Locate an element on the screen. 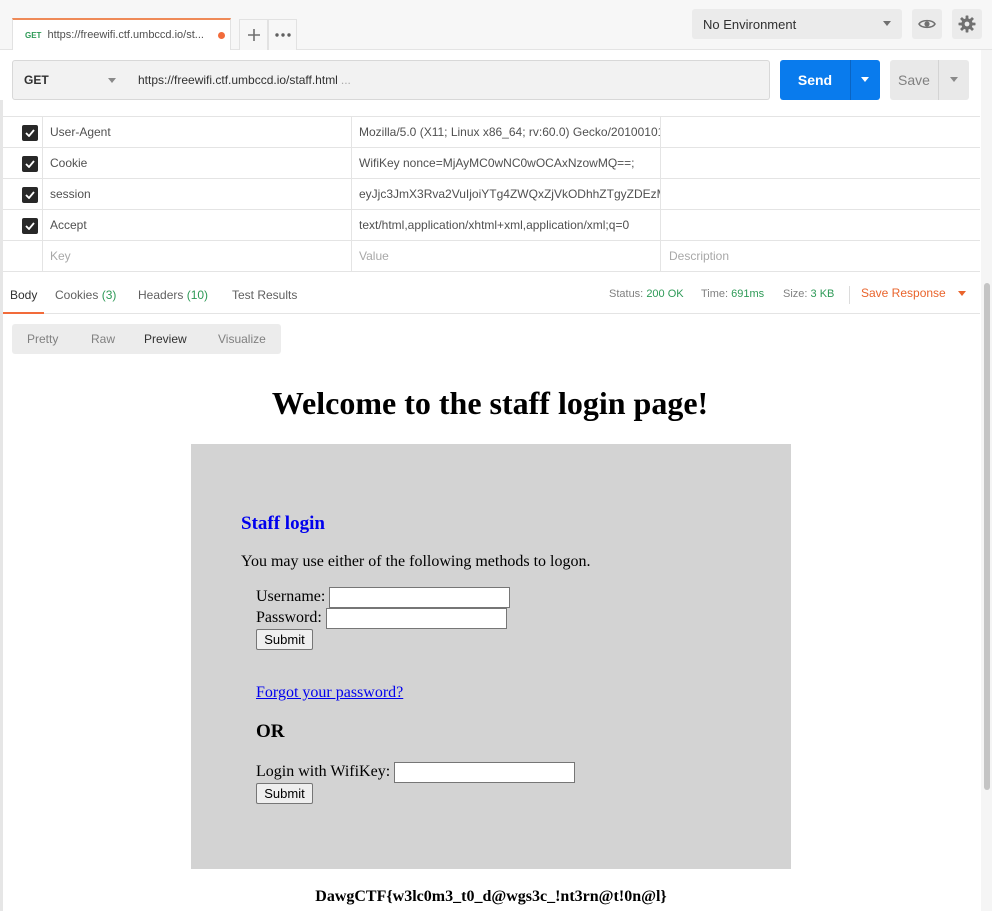 Image resolution: width=992 pixels, height=911 pixels. view-mode-raw: Raw is located at coordinates (103, 339).